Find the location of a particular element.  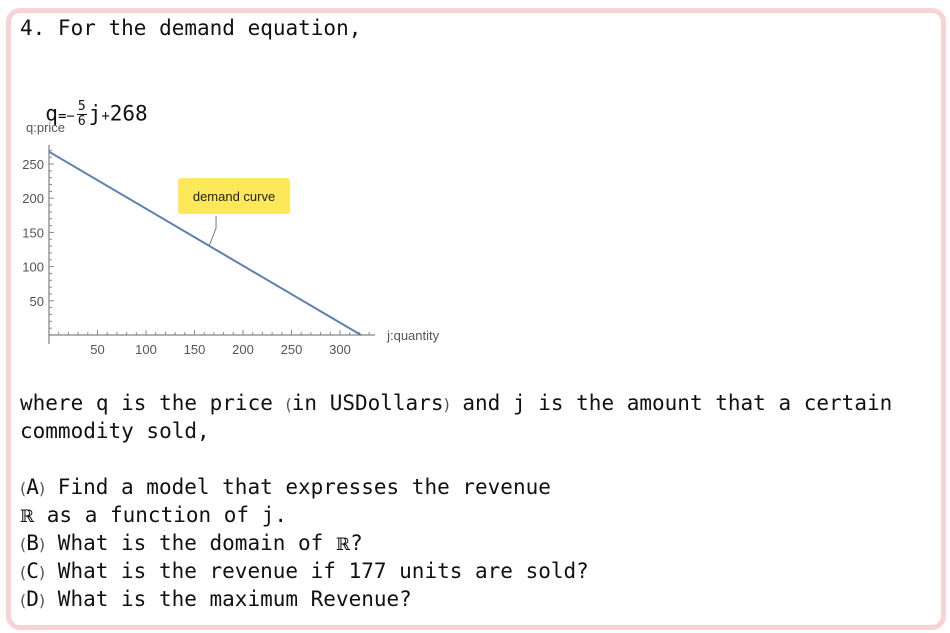

callout-leader is located at coordinates (212, 231).